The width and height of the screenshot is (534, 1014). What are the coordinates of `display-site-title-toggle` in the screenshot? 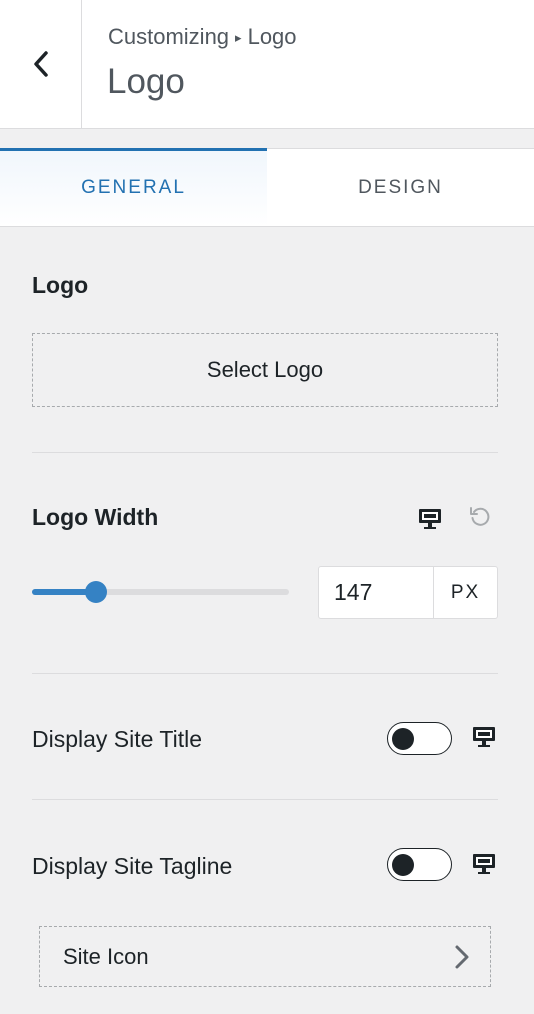 It's located at (419, 738).